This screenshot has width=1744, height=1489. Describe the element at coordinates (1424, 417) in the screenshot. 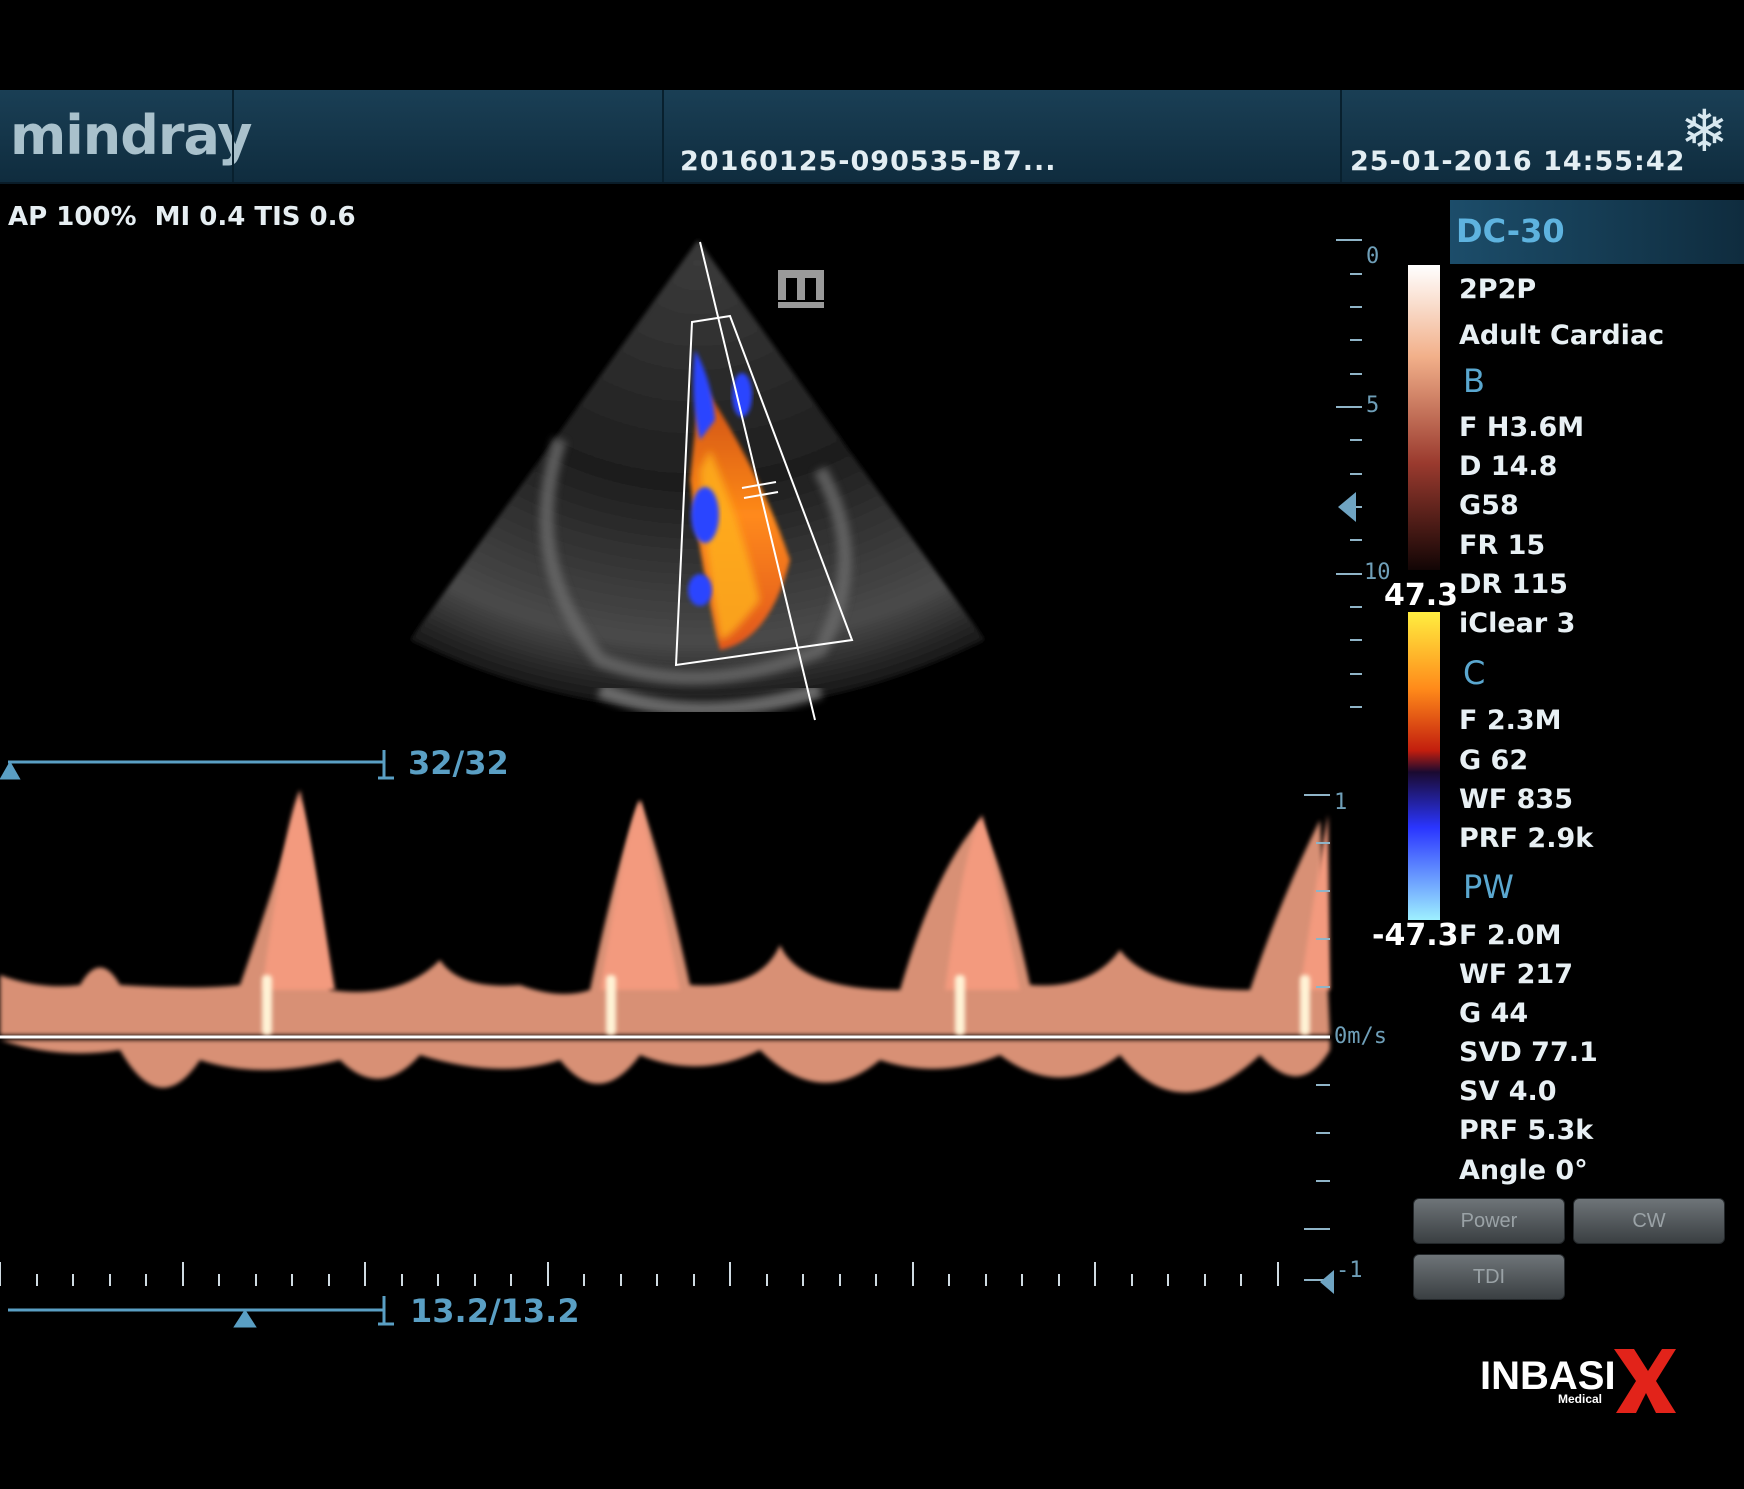

I see `b-mode-gray-scale-bar` at that location.